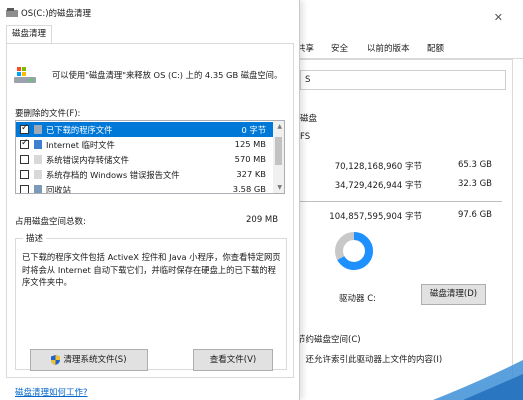 The width and height of the screenshot is (523, 400). I want to click on list-item: 回收站 3.58 GB, so click(145, 188).